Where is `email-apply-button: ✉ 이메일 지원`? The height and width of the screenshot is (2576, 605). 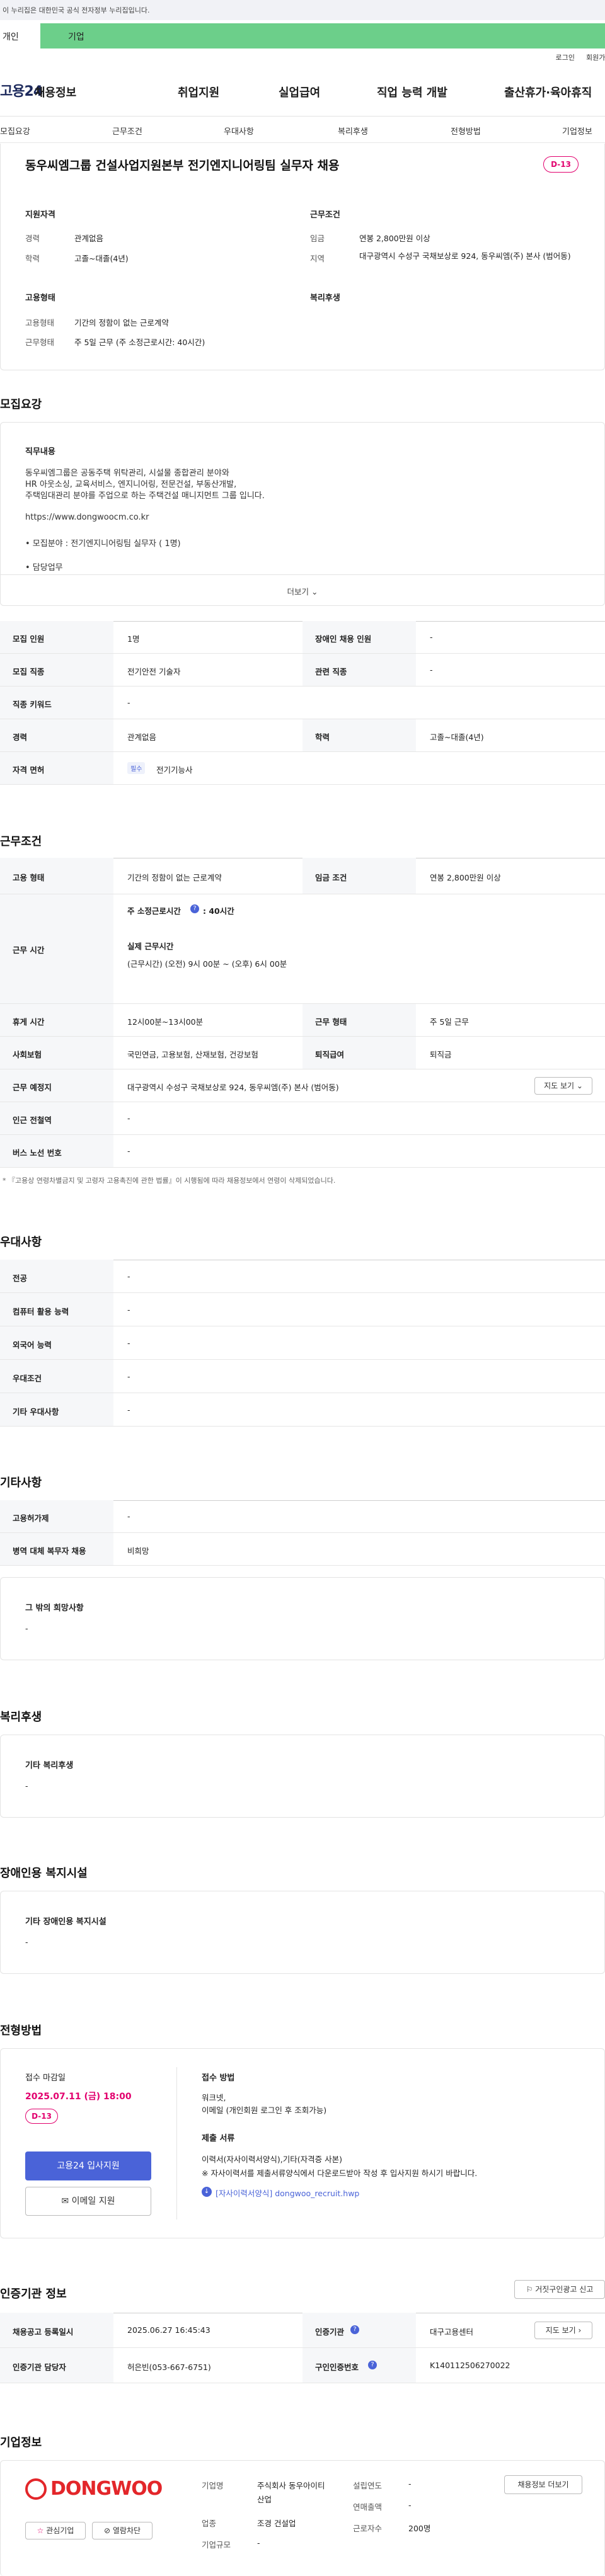
email-apply-button: ✉ 이메일 지원 is located at coordinates (88, 2201).